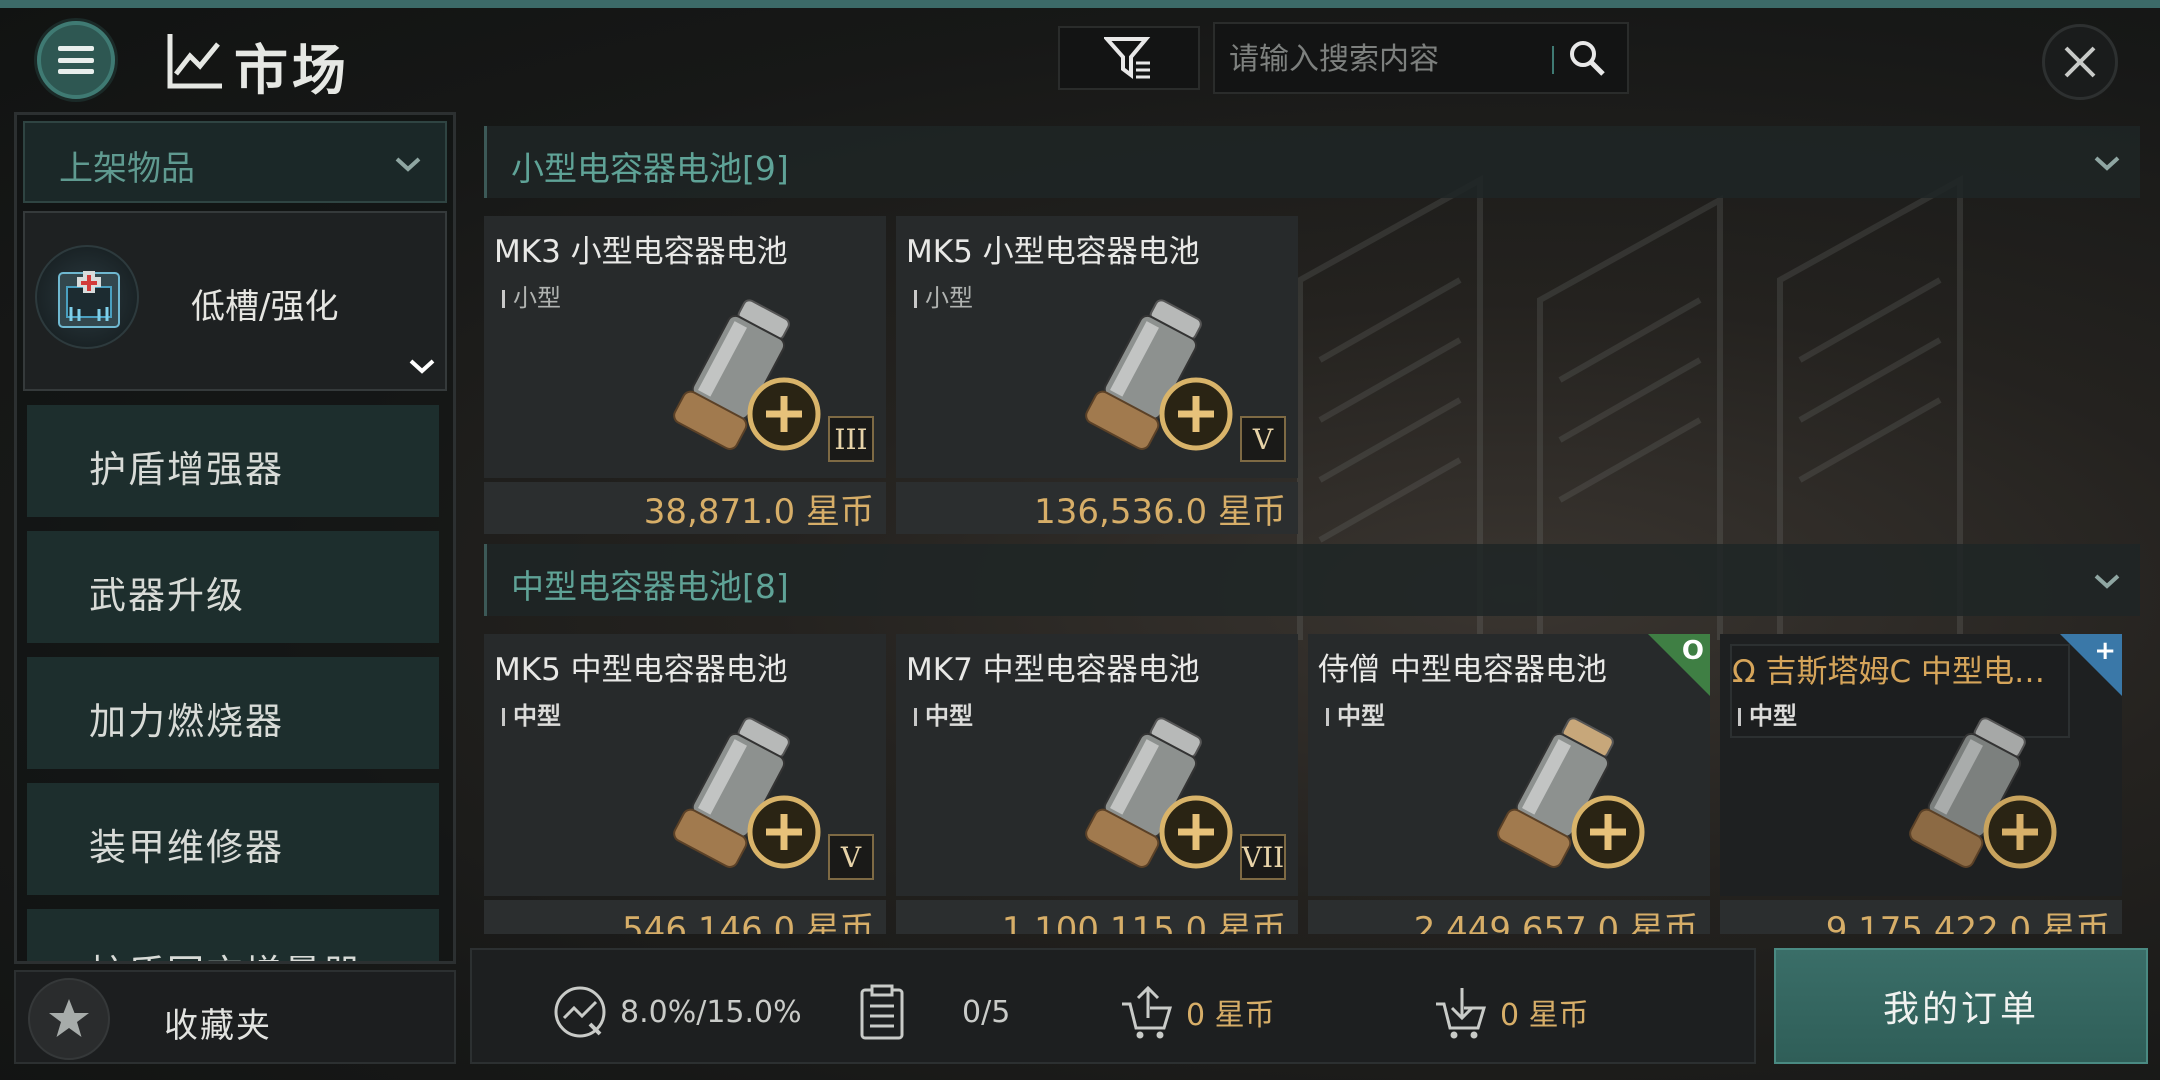  I want to click on sidebar-item-afterburner: 加力燃烧器, so click(233, 713).